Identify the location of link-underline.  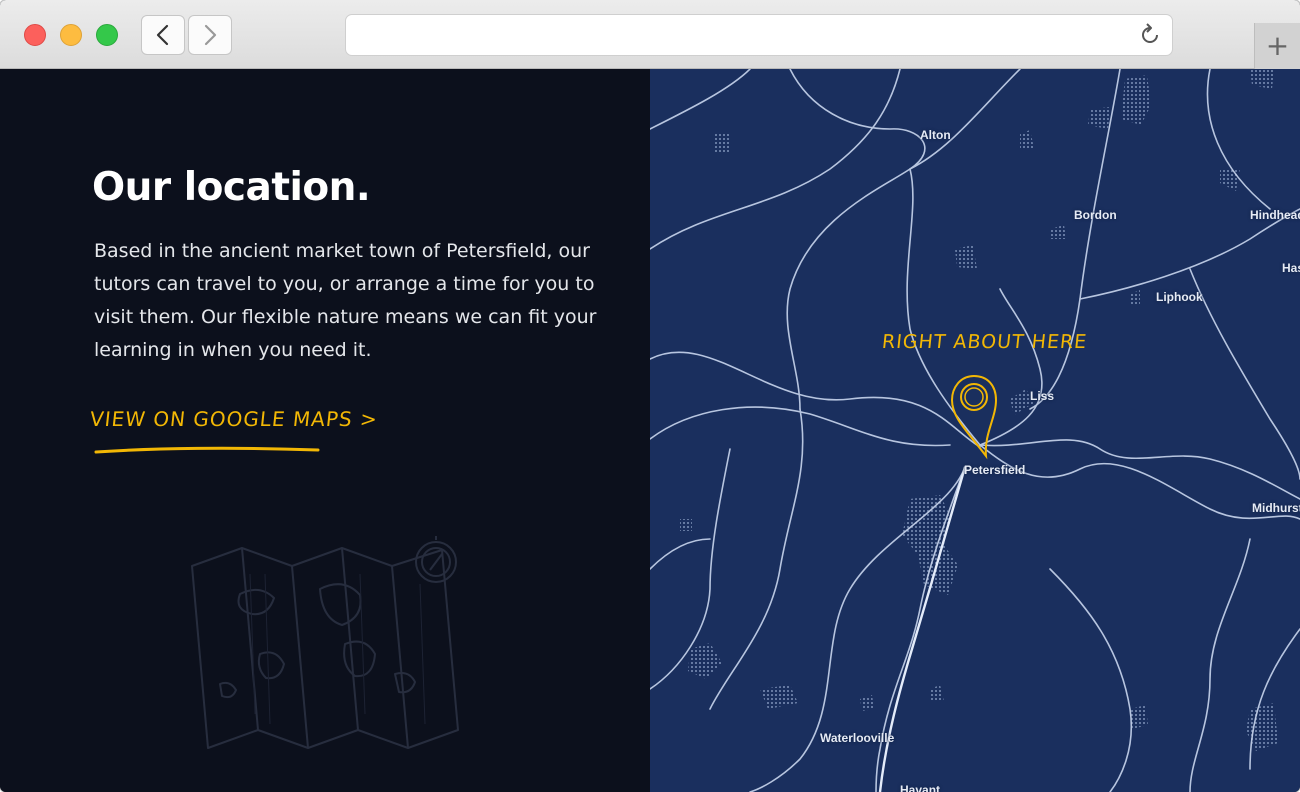
(207, 450).